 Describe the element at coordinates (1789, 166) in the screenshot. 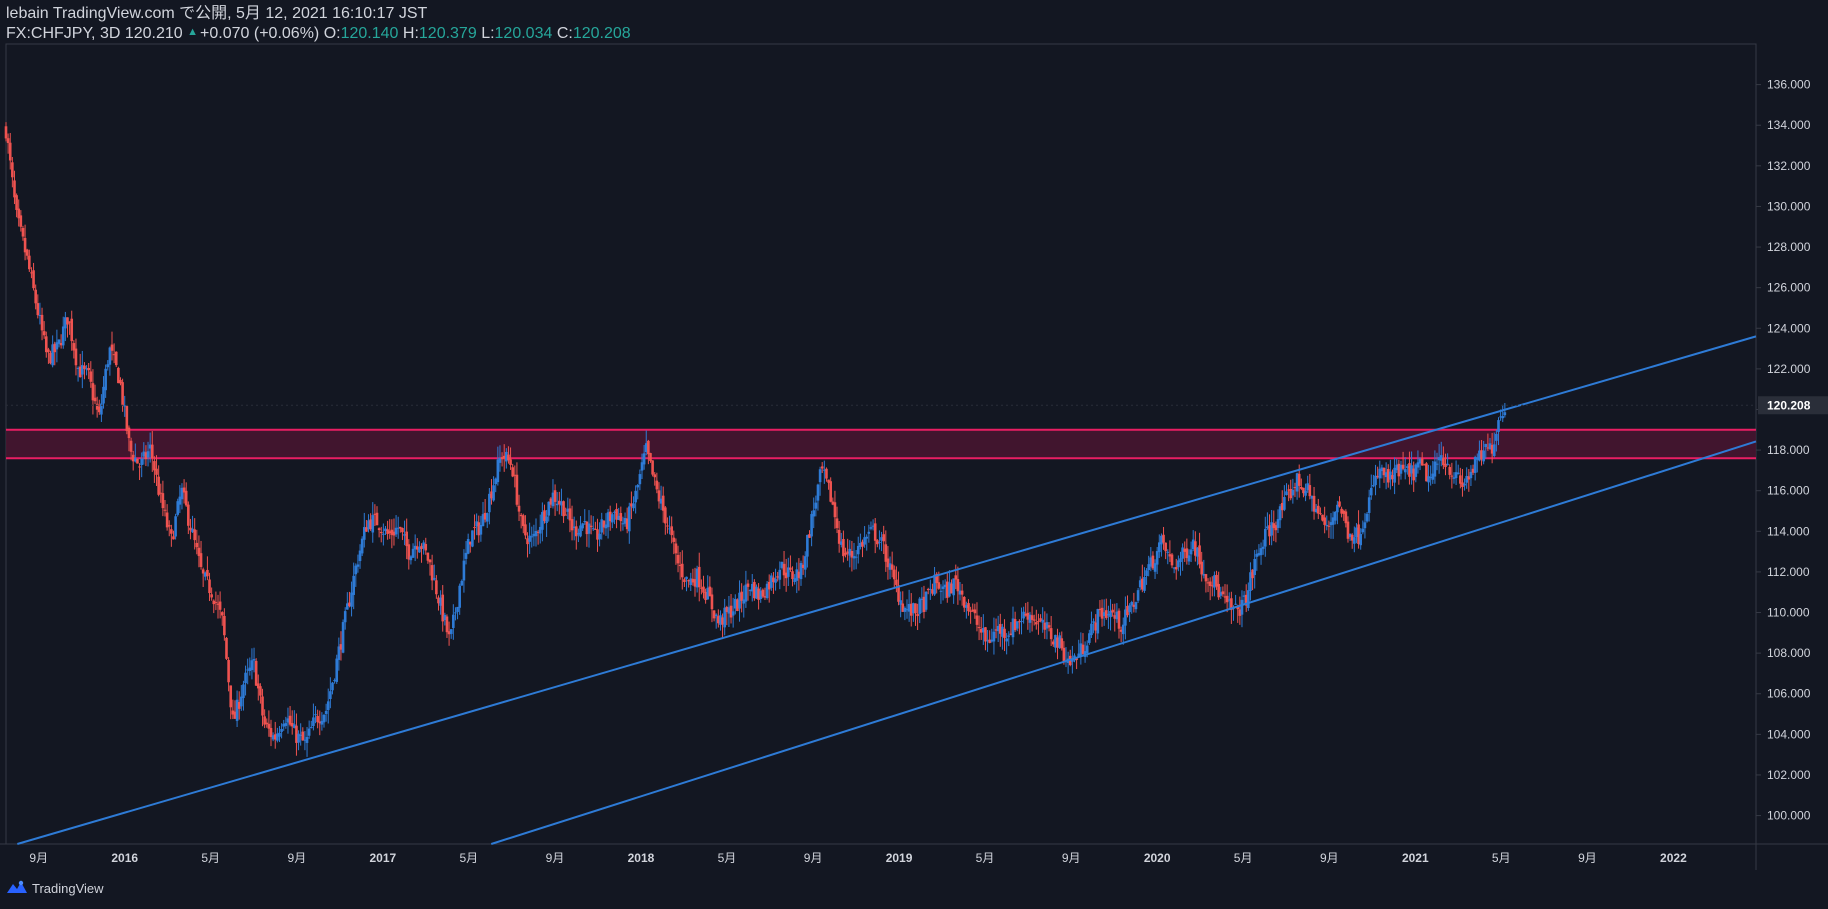

I see `price-tick-label-16: 132.000` at that location.